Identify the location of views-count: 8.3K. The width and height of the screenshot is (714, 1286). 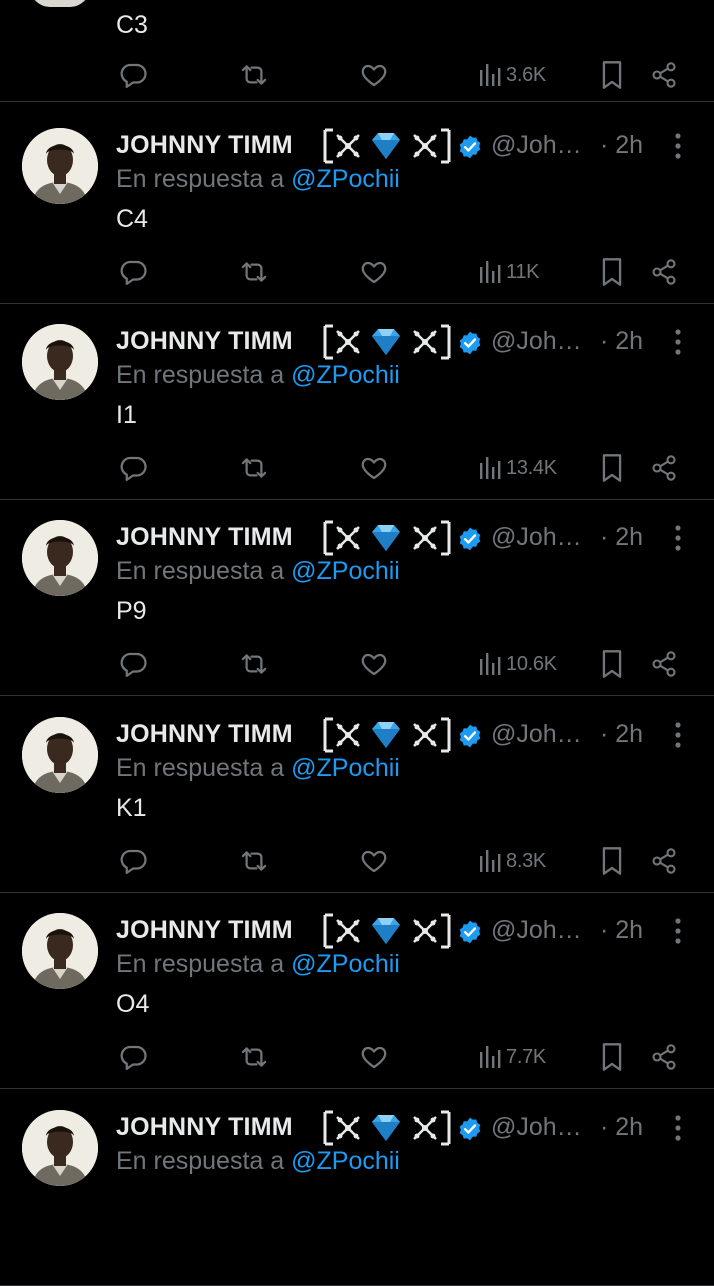
(526, 860).